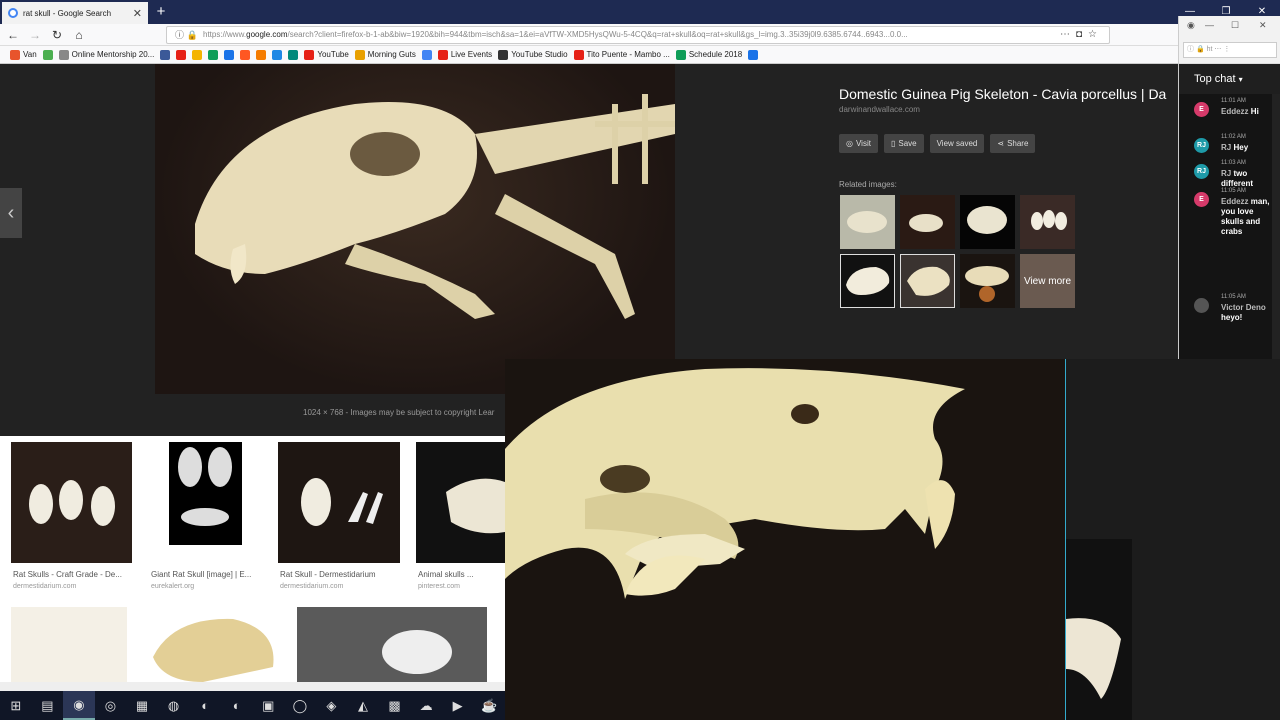 The image size is (1280, 720). I want to click on save-button: ▯ Save, so click(903, 143).